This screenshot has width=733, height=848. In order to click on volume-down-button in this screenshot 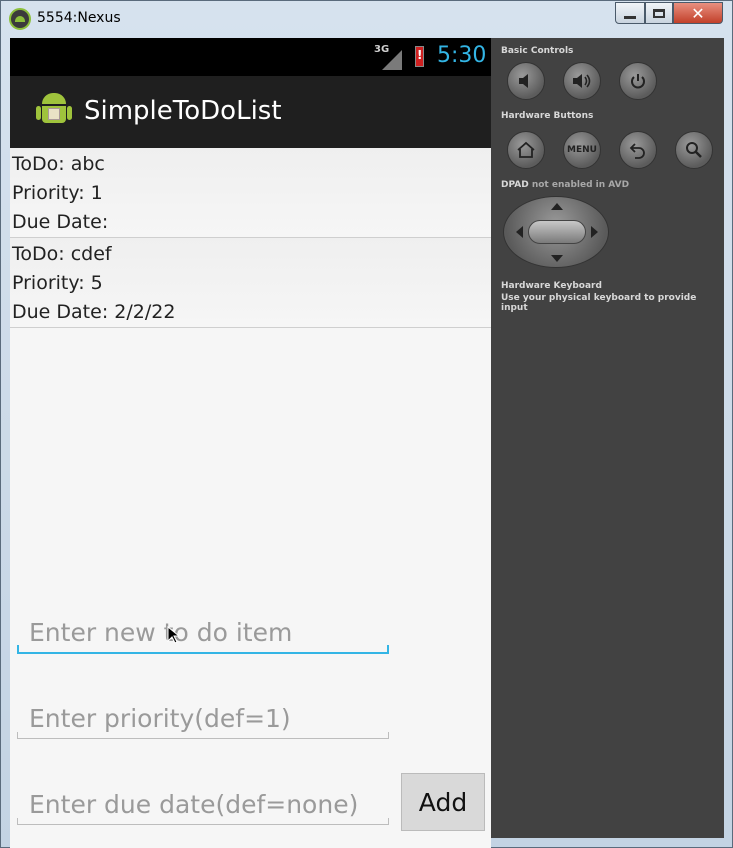, I will do `click(526, 81)`.